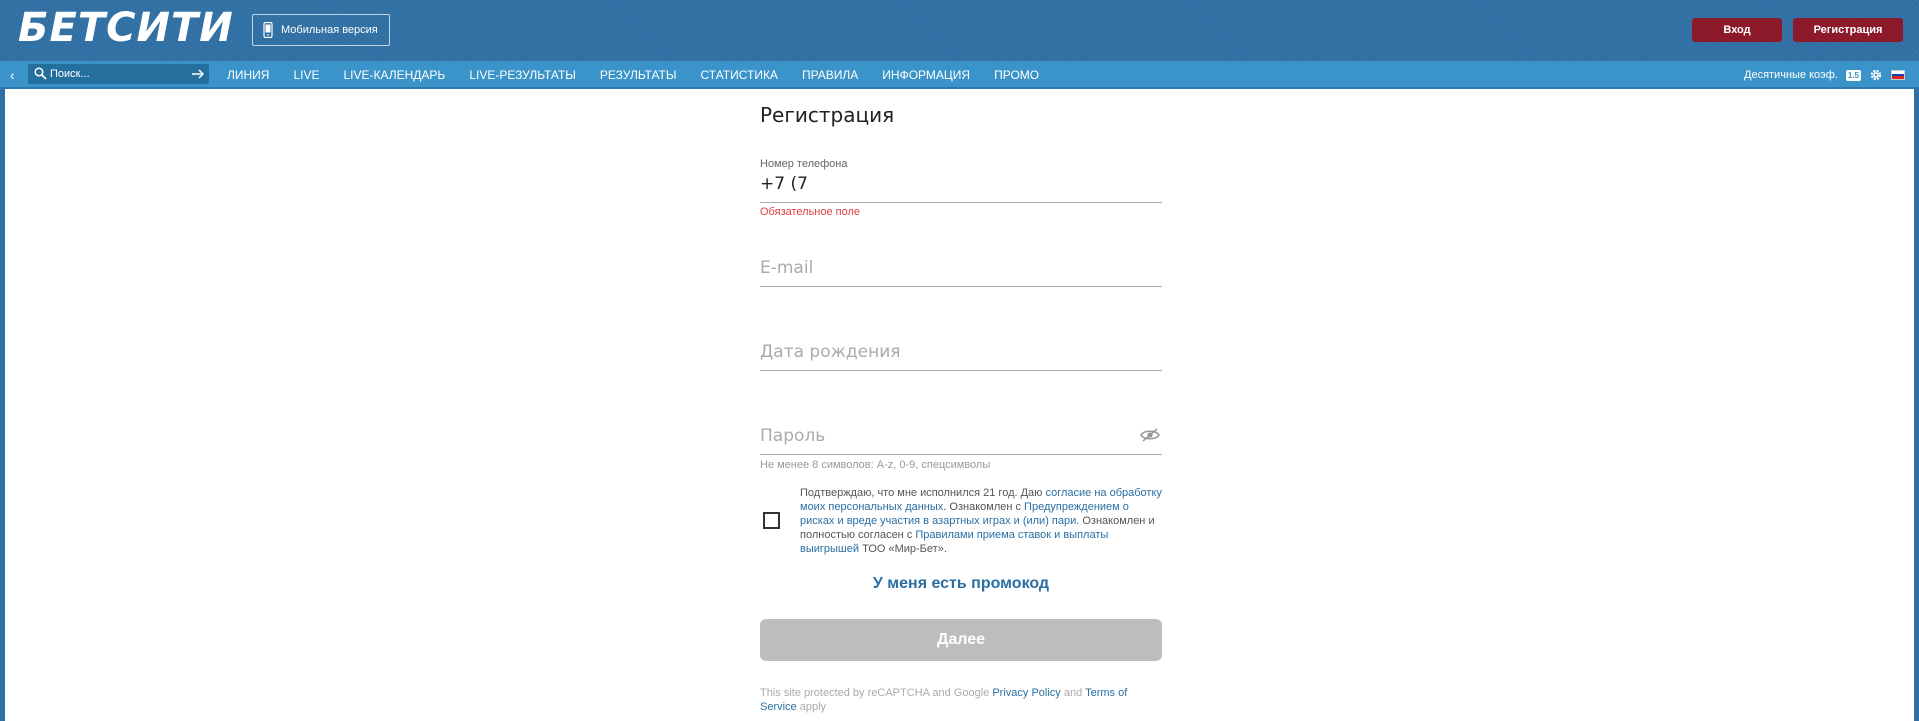 The height and width of the screenshot is (721, 1919). Describe the element at coordinates (638, 75) in the screenshot. I see `nav-item-results: РЕЗУЛЬТАТЫ` at that location.